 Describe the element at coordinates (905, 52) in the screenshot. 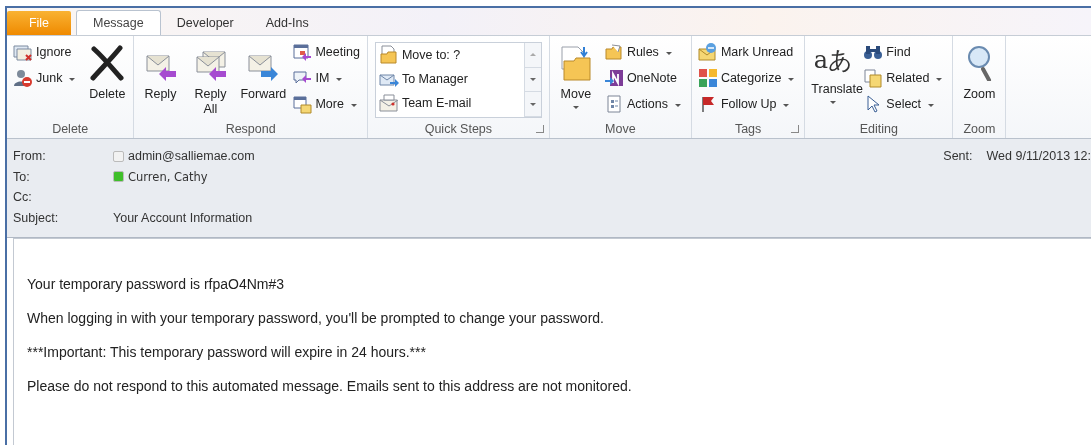

I see `ribbon-button: Find` at that location.